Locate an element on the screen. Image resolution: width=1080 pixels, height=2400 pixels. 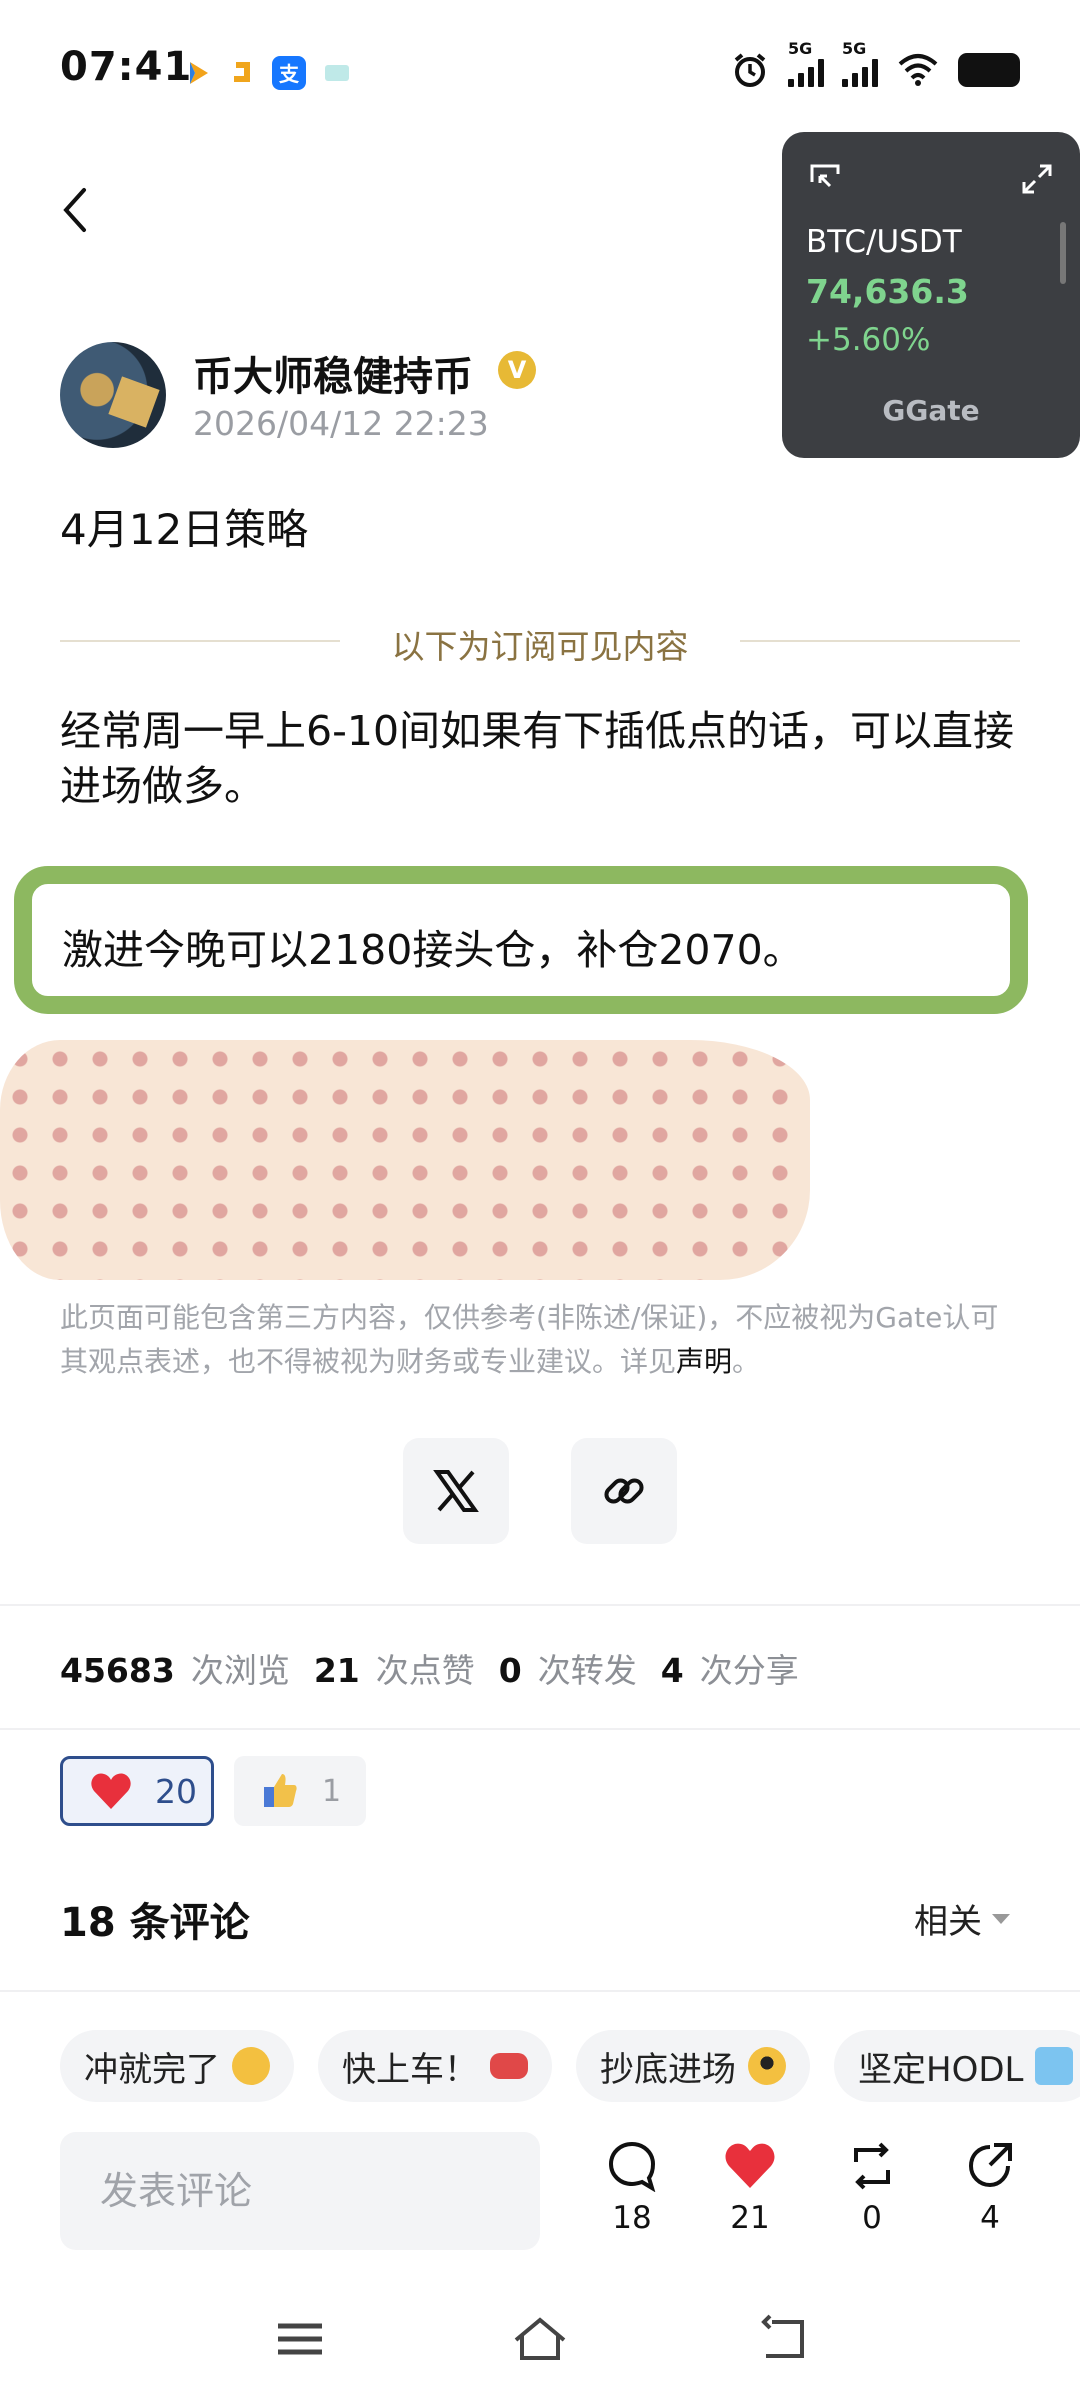
likes-count: 21 is located at coordinates (336, 1670).